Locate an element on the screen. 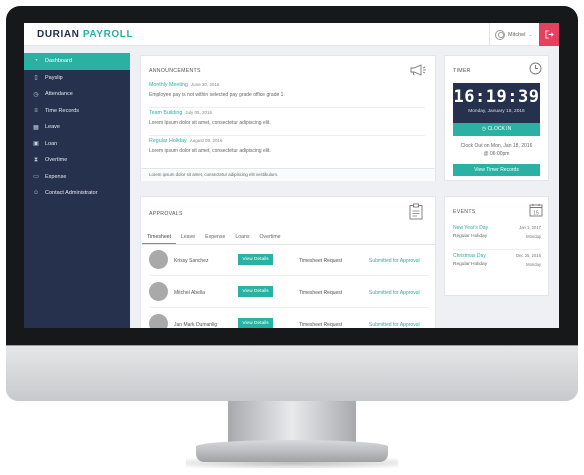 The height and width of the screenshot is (475, 584). event-date: Dec 25, 2016 is located at coordinates (528, 255).